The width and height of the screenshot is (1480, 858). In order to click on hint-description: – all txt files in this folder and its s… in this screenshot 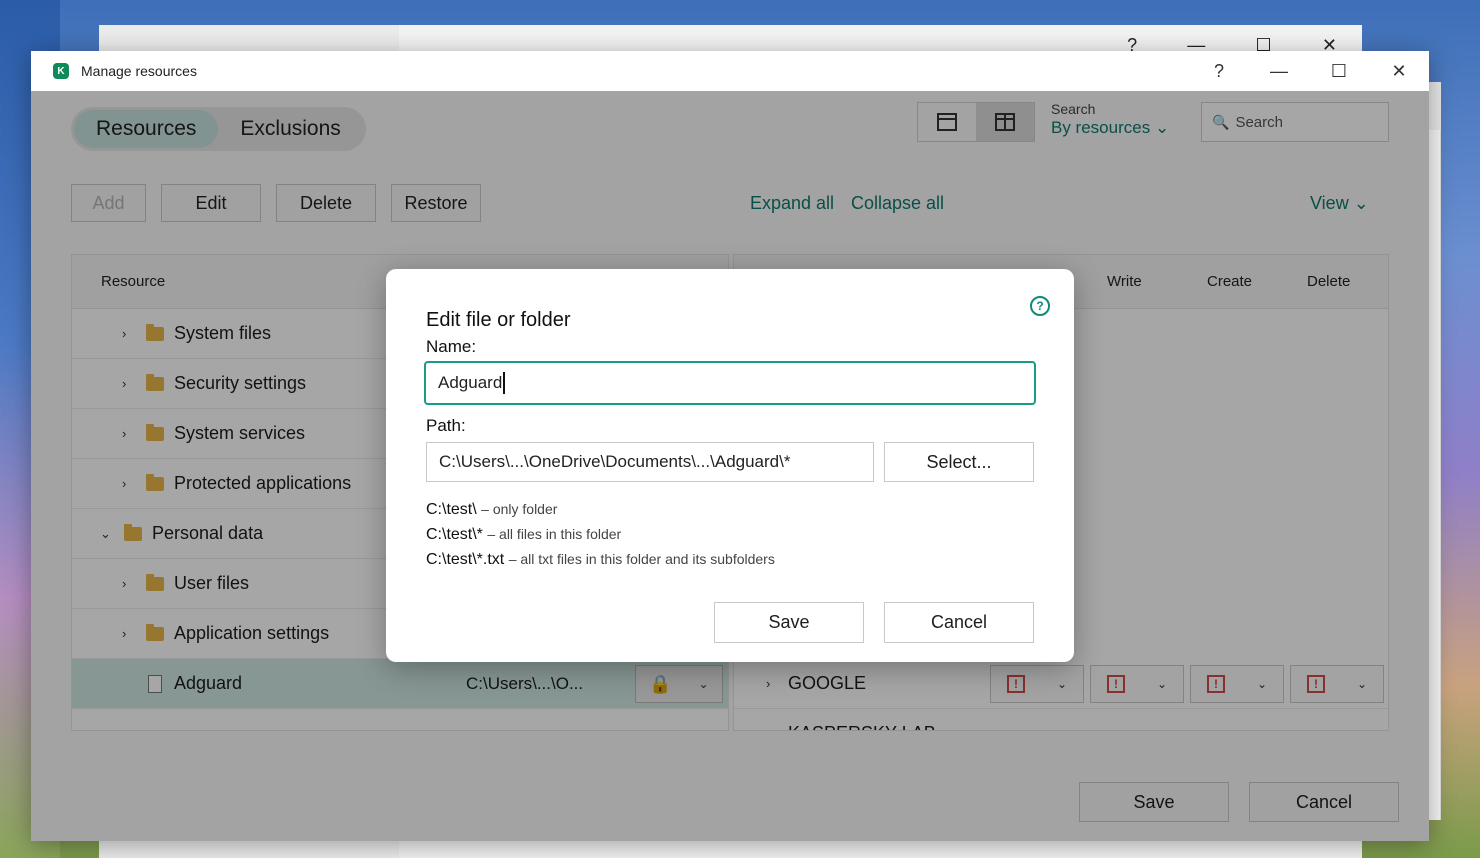, I will do `click(641, 559)`.